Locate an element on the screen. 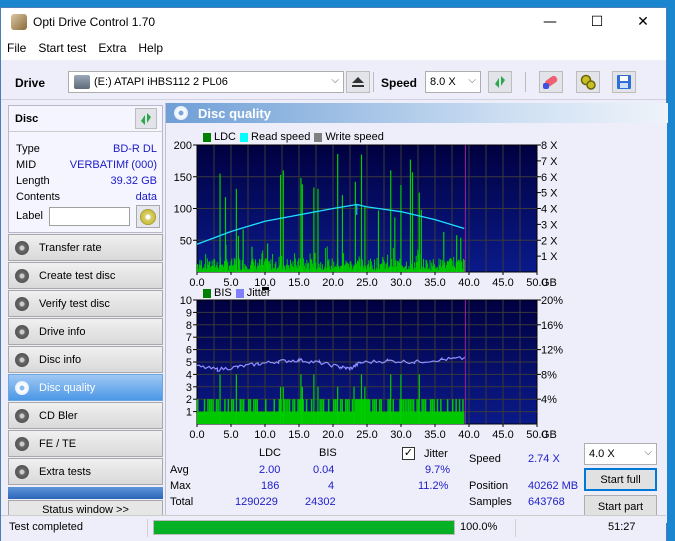 The image size is (675, 541). ldc-y-tick-label: 50 is located at coordinates (186, 241).